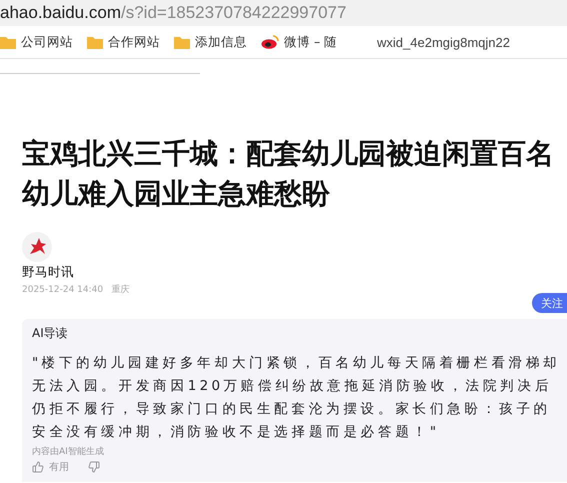 The image size is (567, 483). What do you see at coordinates (37, 247) in the screenshot?
I see `avatar-icon` at bounding box center [37, 247].